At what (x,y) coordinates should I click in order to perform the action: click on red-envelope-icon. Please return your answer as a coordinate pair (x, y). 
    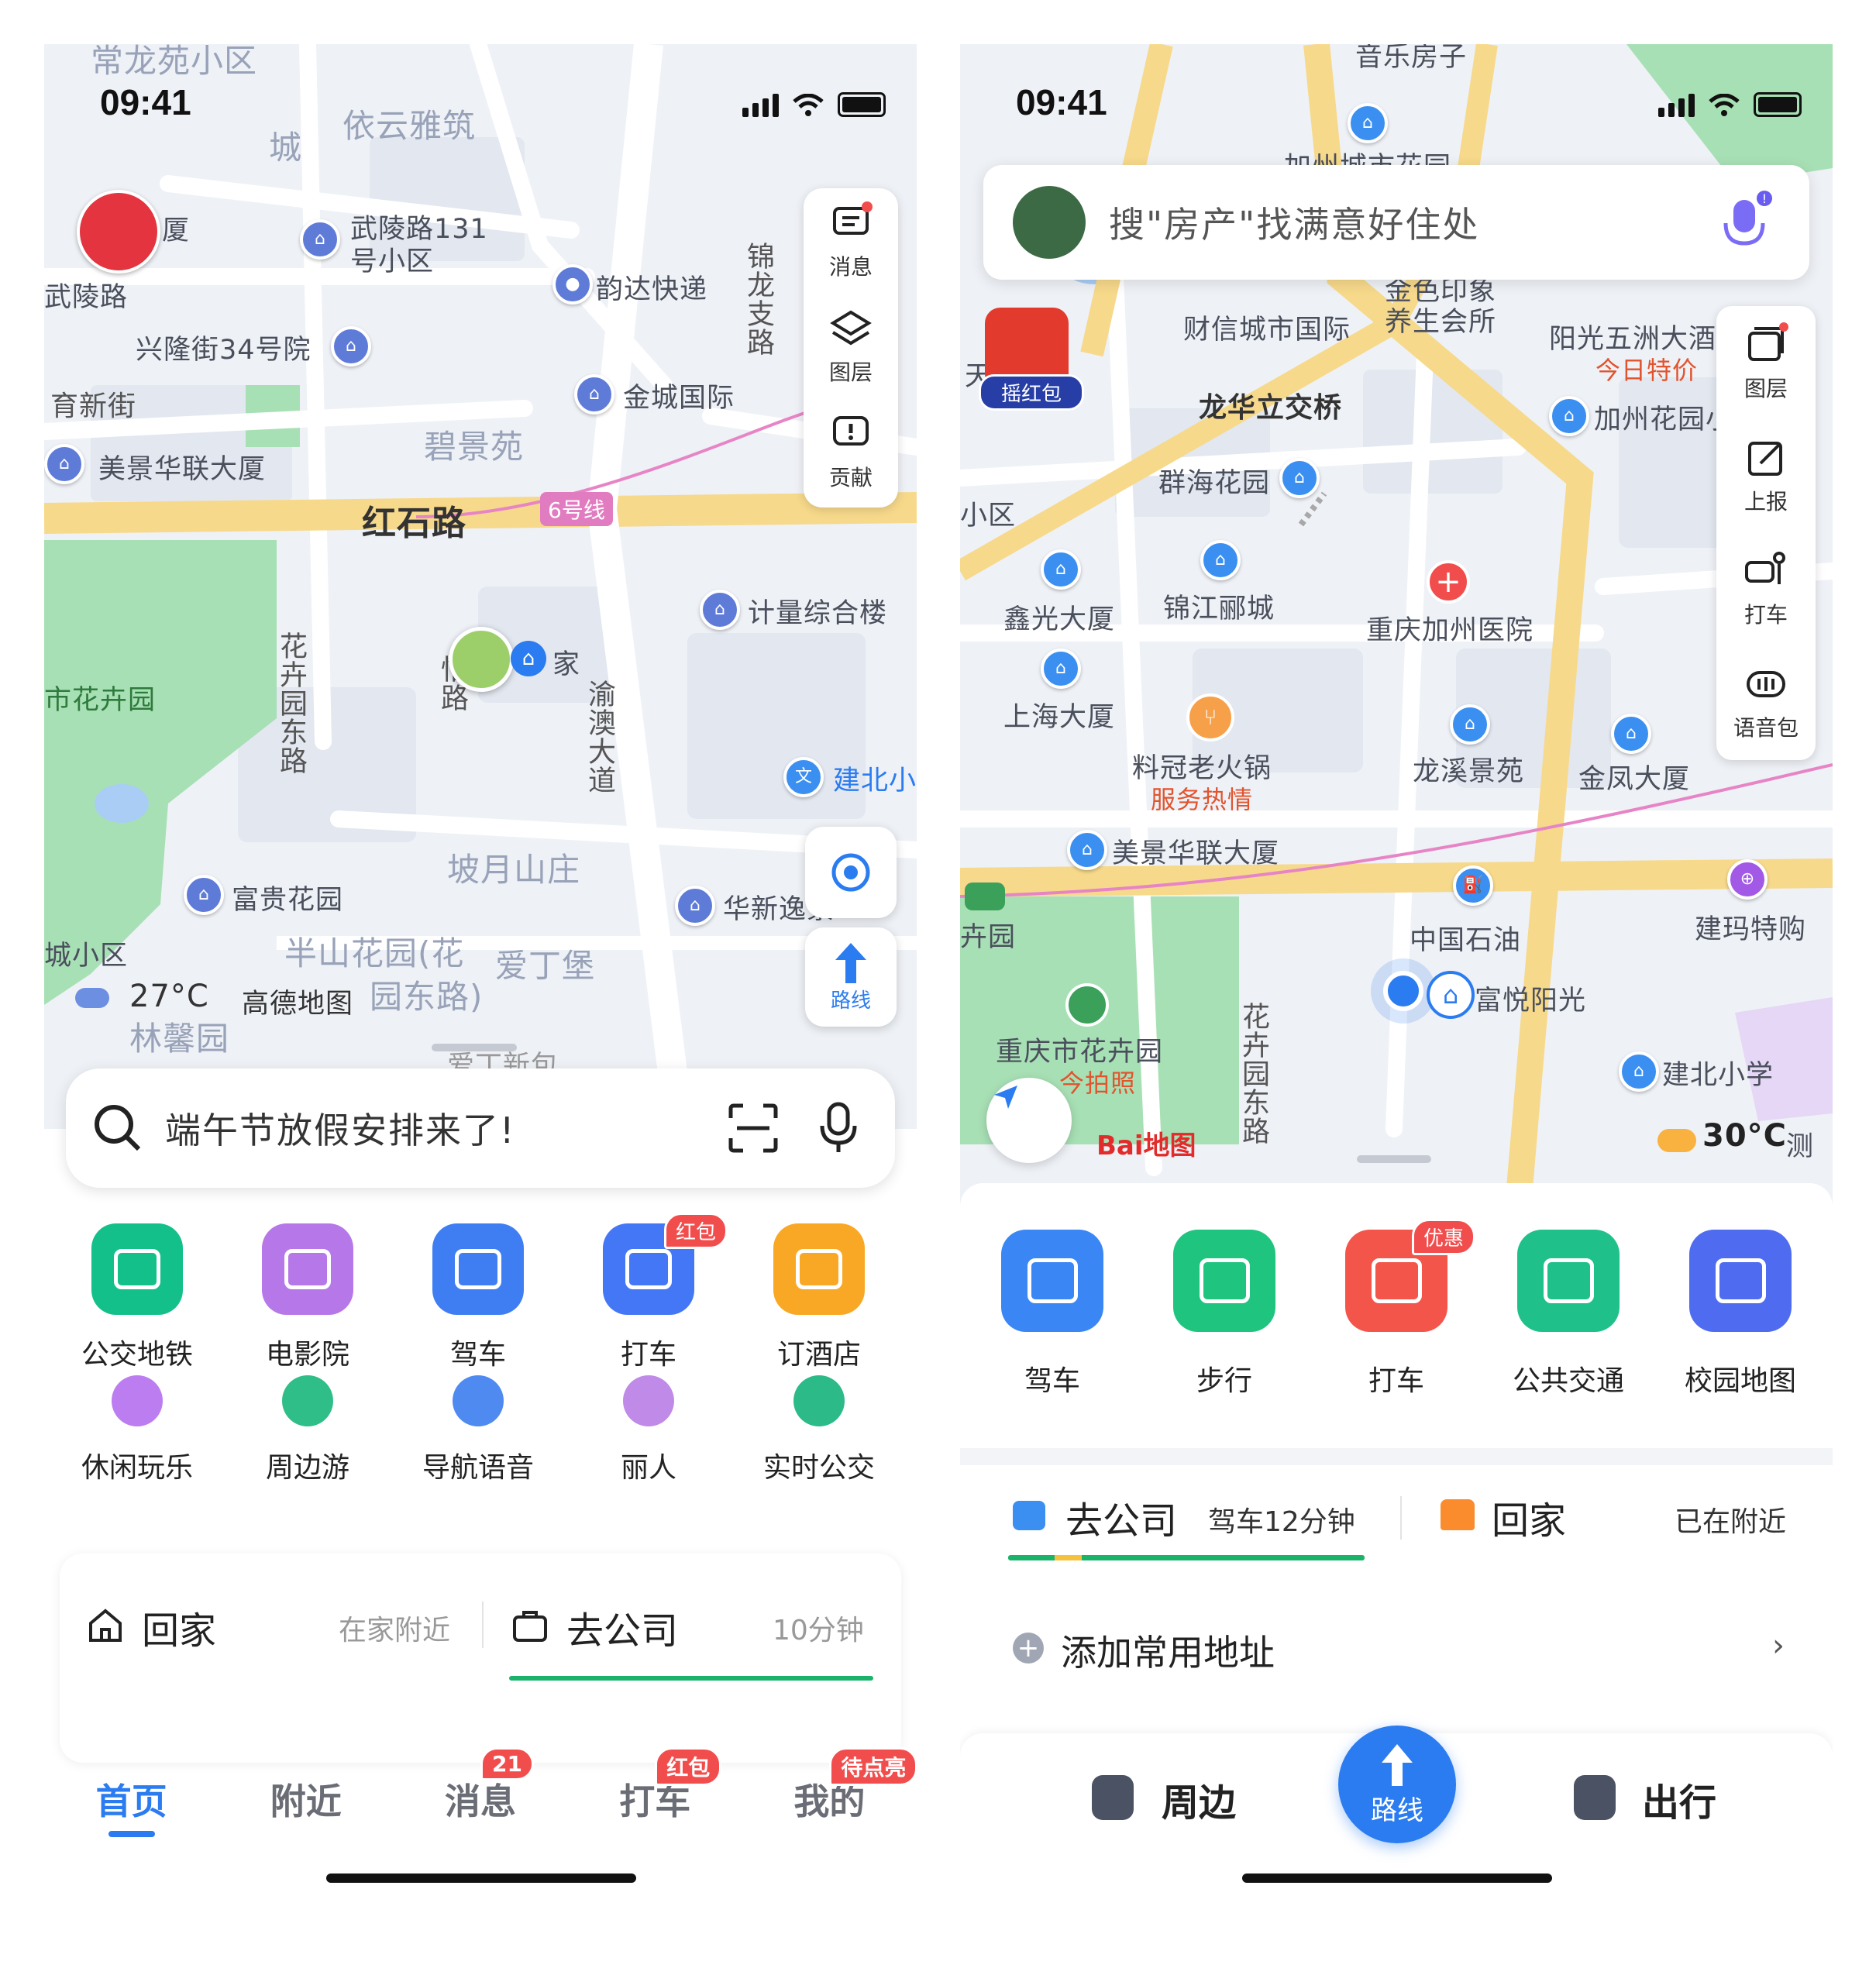
    Looking at the image, I should click on (1027, 346).